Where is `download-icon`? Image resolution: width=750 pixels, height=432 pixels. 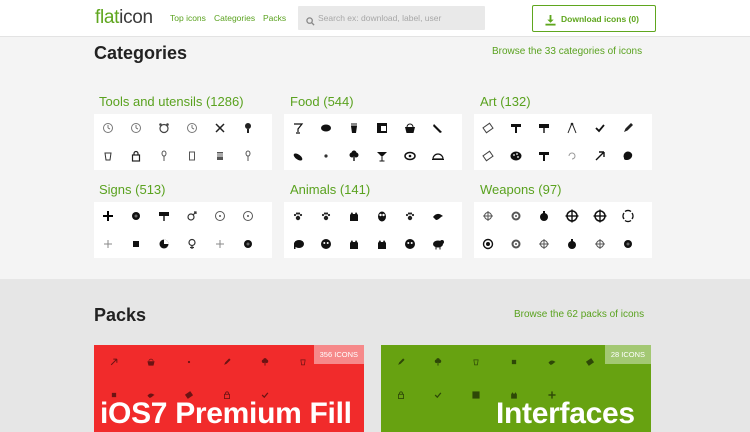
download-icon is located at coordinates (550, 22).